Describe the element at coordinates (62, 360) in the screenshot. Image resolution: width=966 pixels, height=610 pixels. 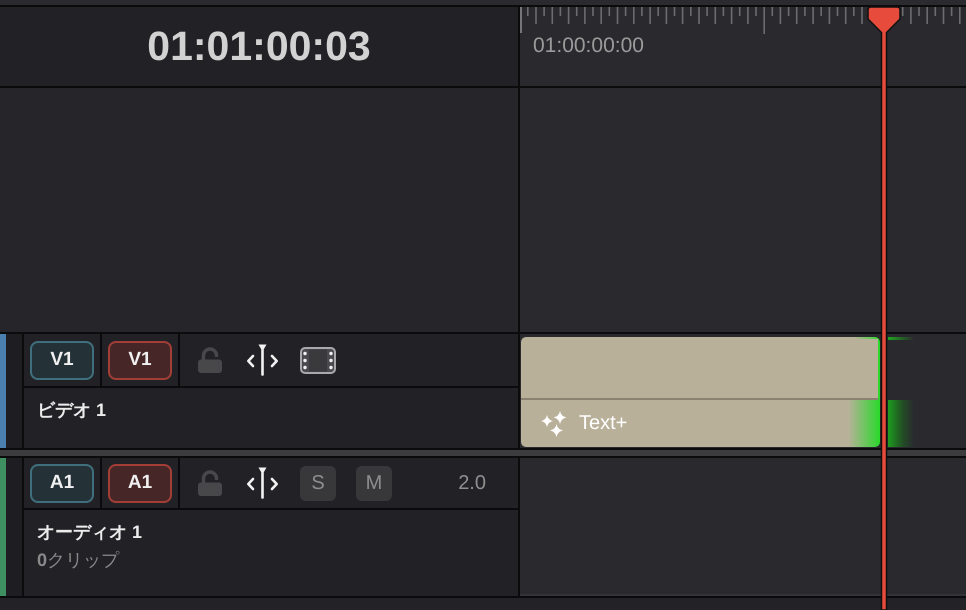
I see `source-patch-button: V1` at that location.